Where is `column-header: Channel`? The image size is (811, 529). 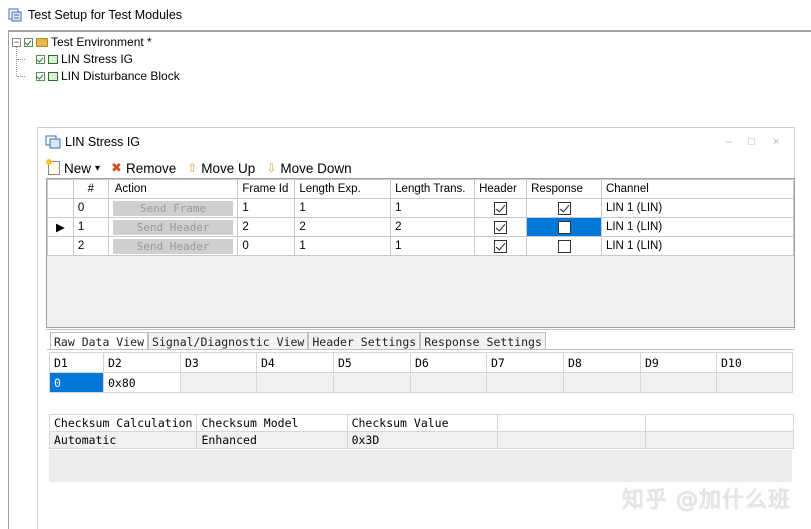
column-header: Channel is located at coordinates (697, 189).